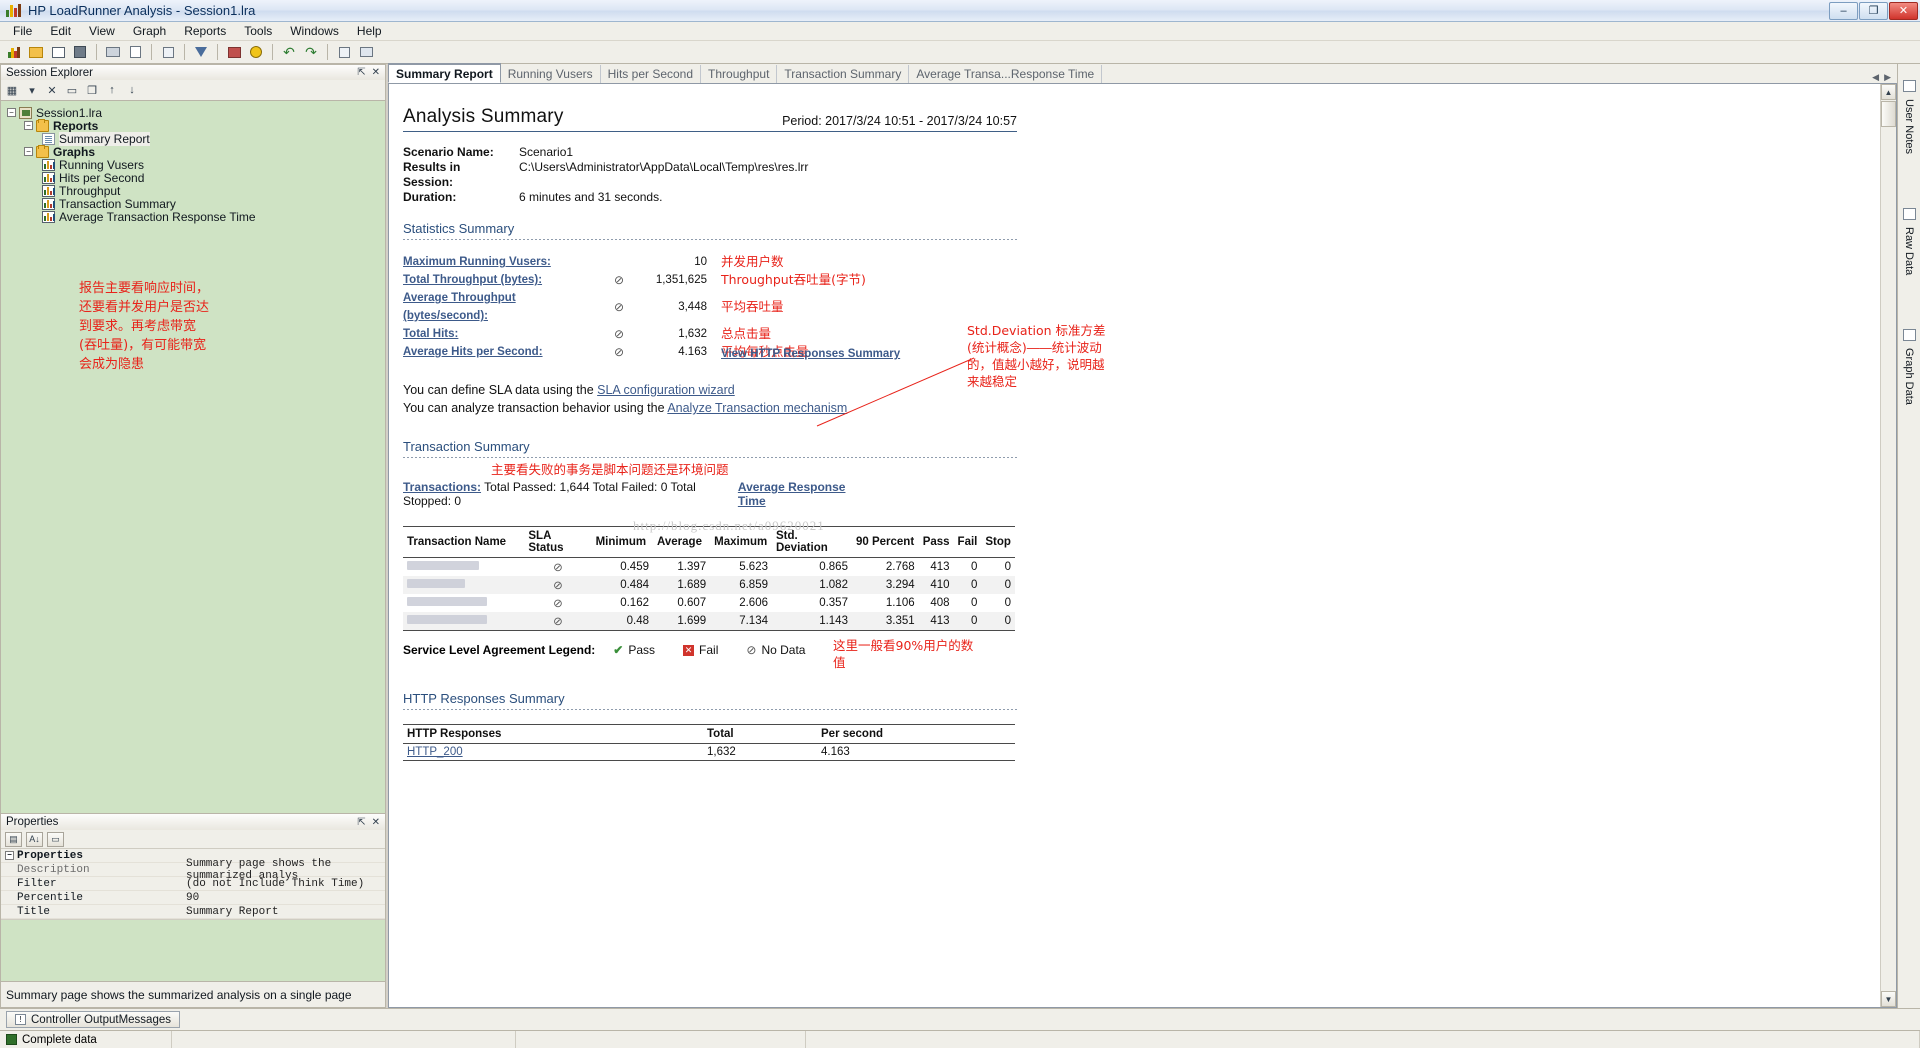  What do you see at coordinates (34, 839) in the screenshot?
I see `alphabetical-sort-icon: A↓` at bounding box center [34, 839].